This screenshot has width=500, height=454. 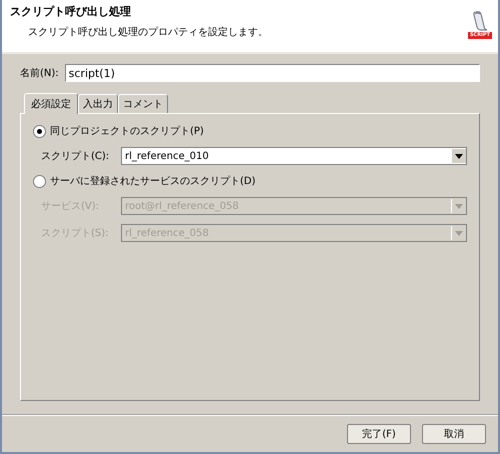 I want to click on dropdown: rl_reference_010, so click(x=294, y=156).